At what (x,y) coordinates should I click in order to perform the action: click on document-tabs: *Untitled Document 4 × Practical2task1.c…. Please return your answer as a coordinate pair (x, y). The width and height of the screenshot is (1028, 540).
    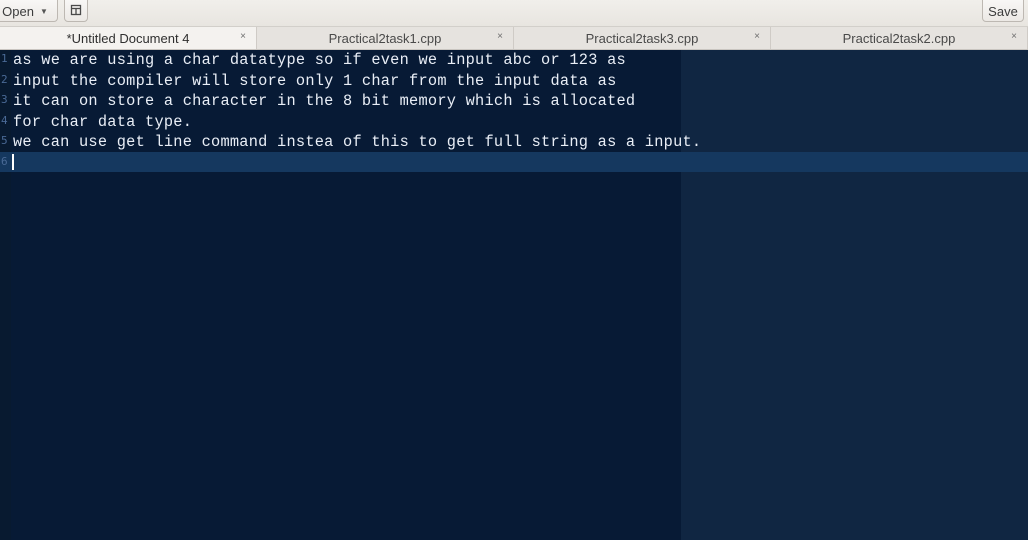
    Looking at the image, I should click on (514, 38).